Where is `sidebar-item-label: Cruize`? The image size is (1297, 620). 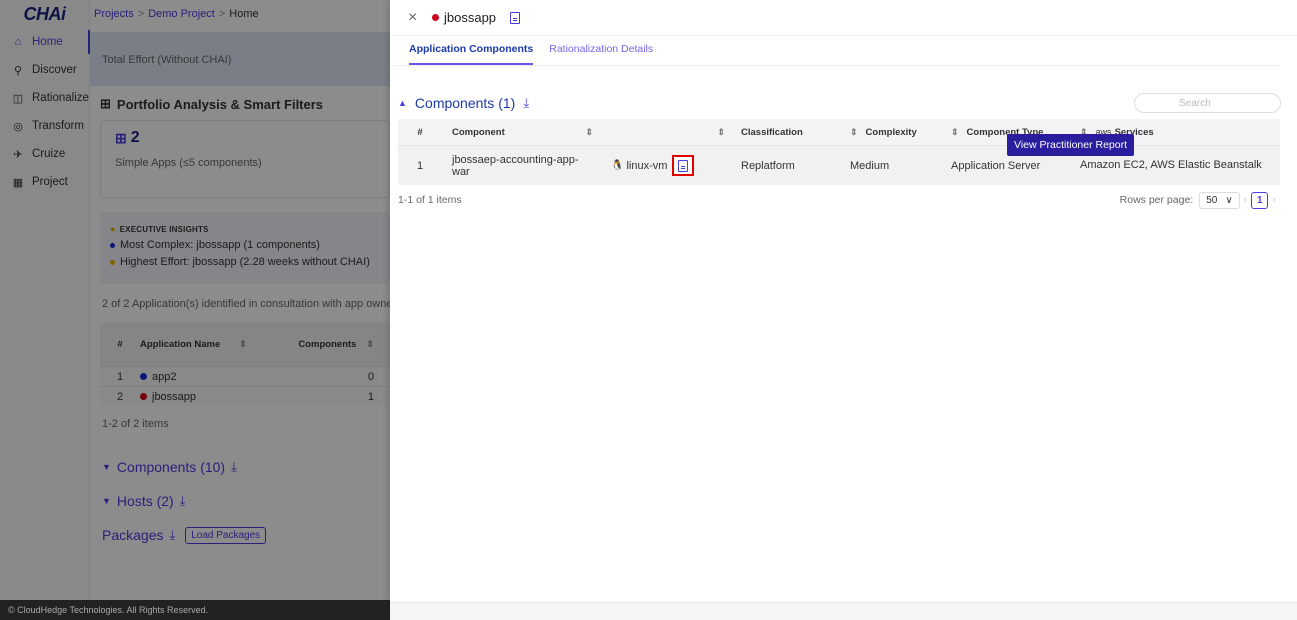 sidebar-item-label: Cruize is located at coordinates (49, 154).